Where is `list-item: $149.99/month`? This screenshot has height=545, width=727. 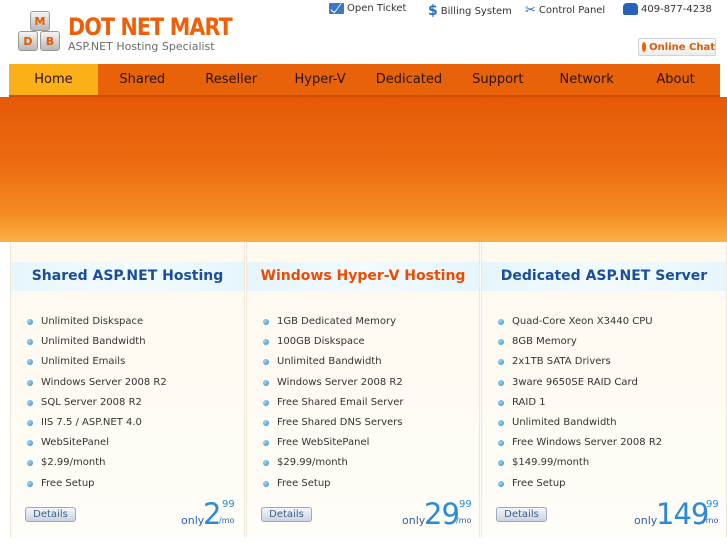
list-item: $149.99/month is located at coordinates (604, 463).